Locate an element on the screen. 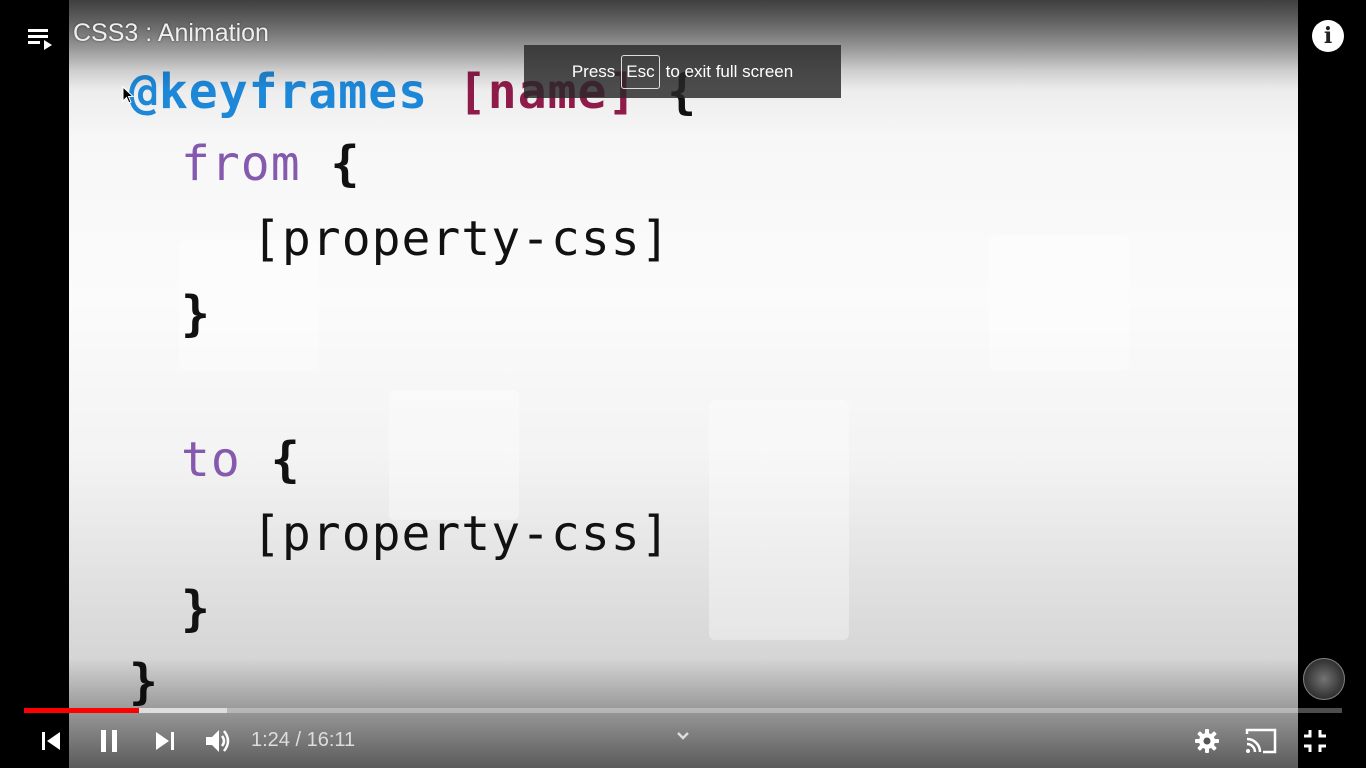  next-icon is located at coordinates (165, 741).